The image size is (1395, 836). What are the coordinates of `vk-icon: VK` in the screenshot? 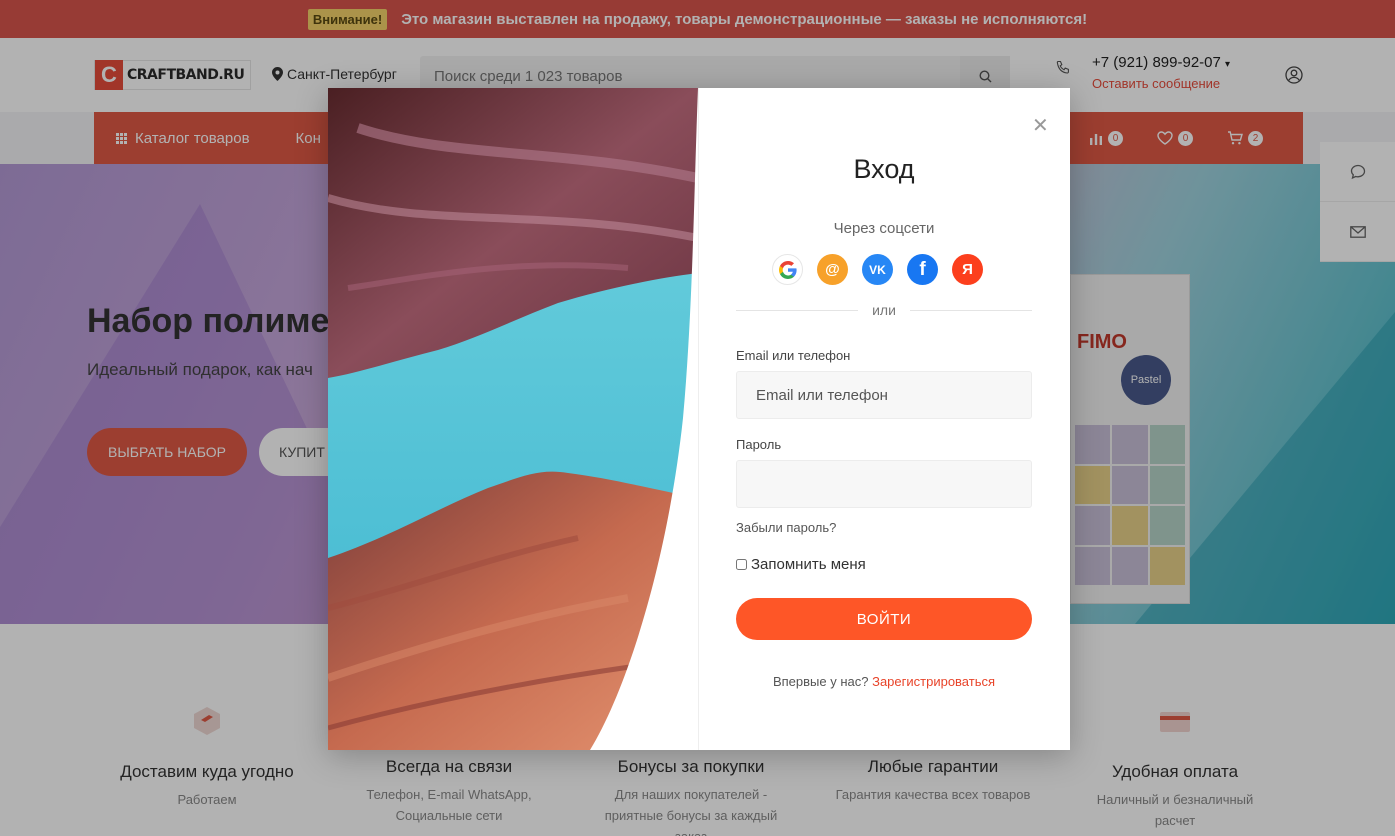 It's located at (877, 269).